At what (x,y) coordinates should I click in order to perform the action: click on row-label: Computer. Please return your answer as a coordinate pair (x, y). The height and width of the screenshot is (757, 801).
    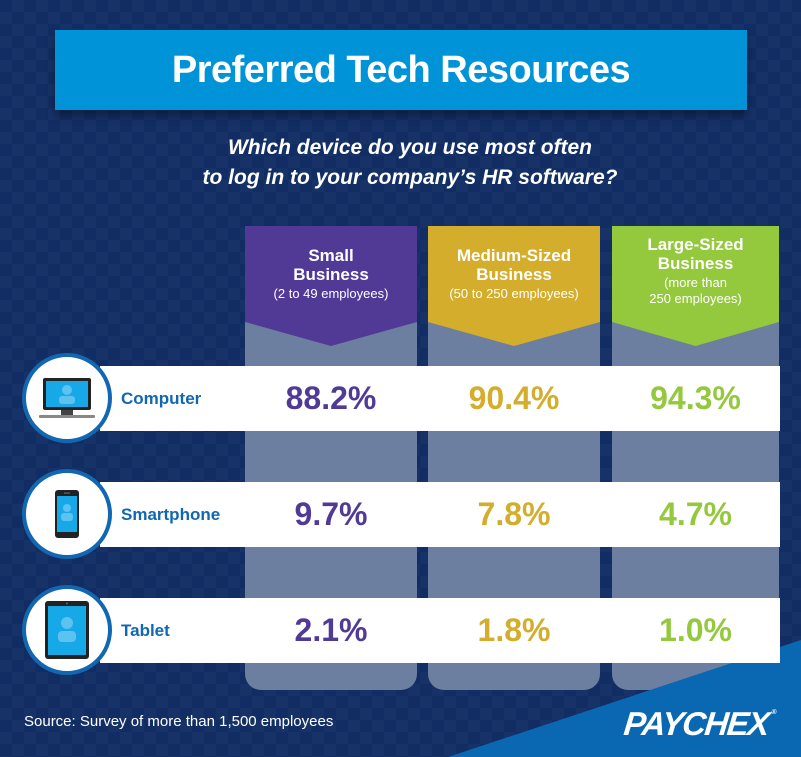
    Looking at the image, I should click on (161, 398).